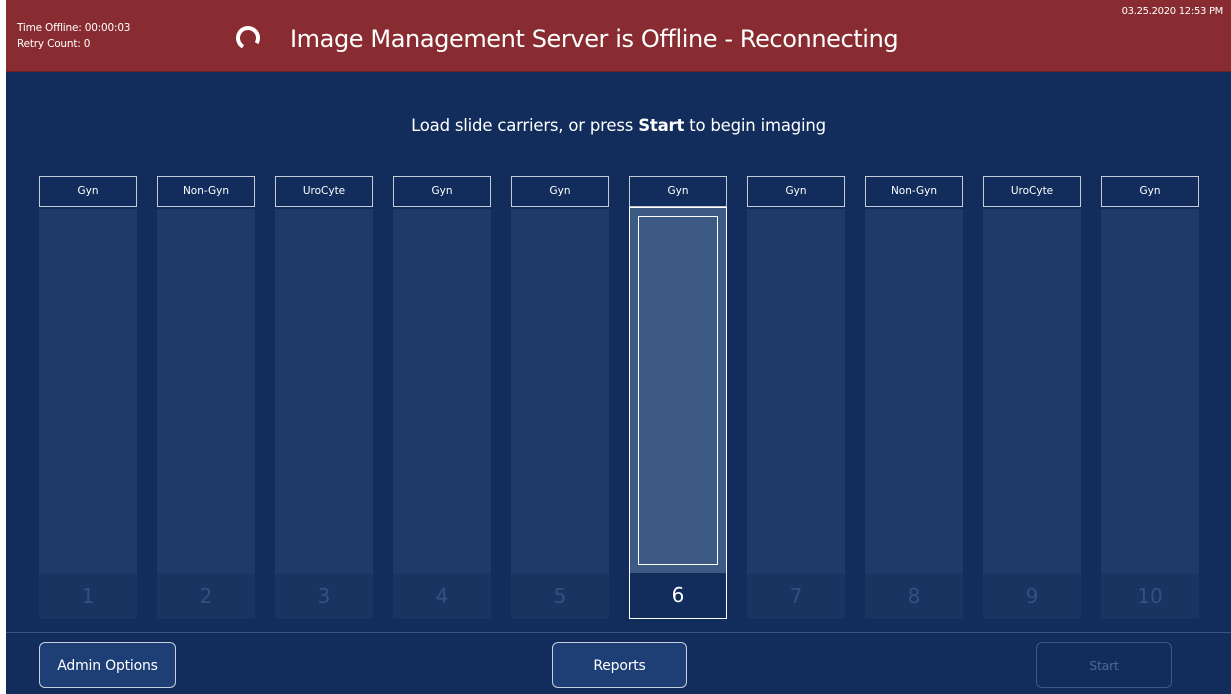 The width and height of the screenshot is (1231, 694). I want to click on retry-count: Retry Count: 0, so click(73, 44).